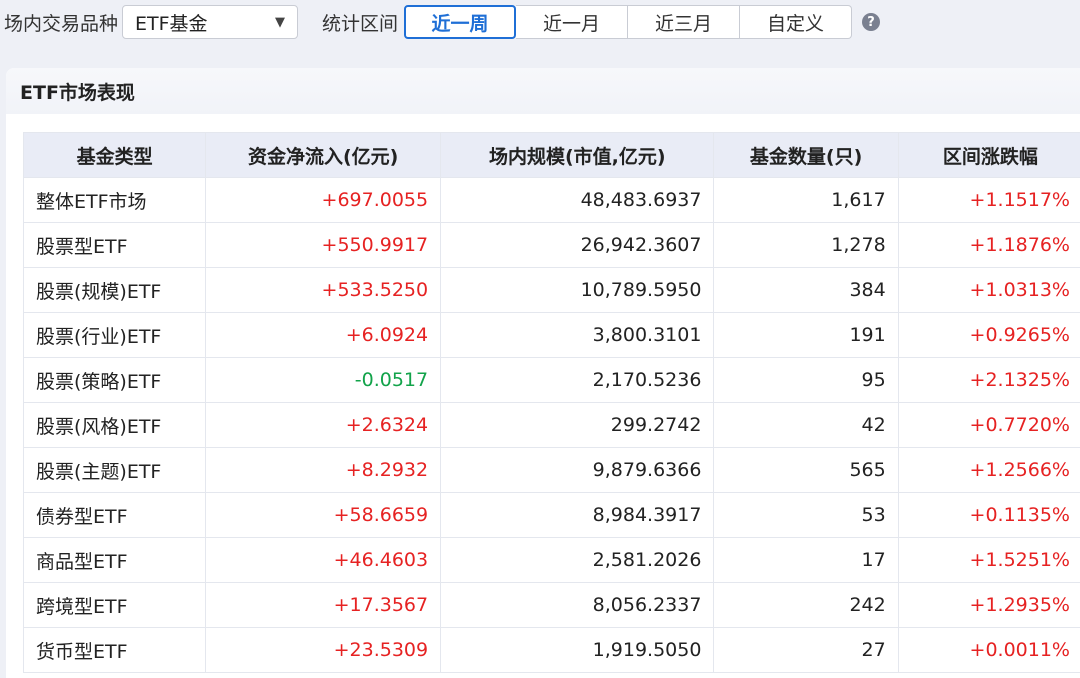  What do you see at coordinates (989, 200) in the screenshot?
I see `cell-change: +1.1517%` at bounding box center [989, 200].